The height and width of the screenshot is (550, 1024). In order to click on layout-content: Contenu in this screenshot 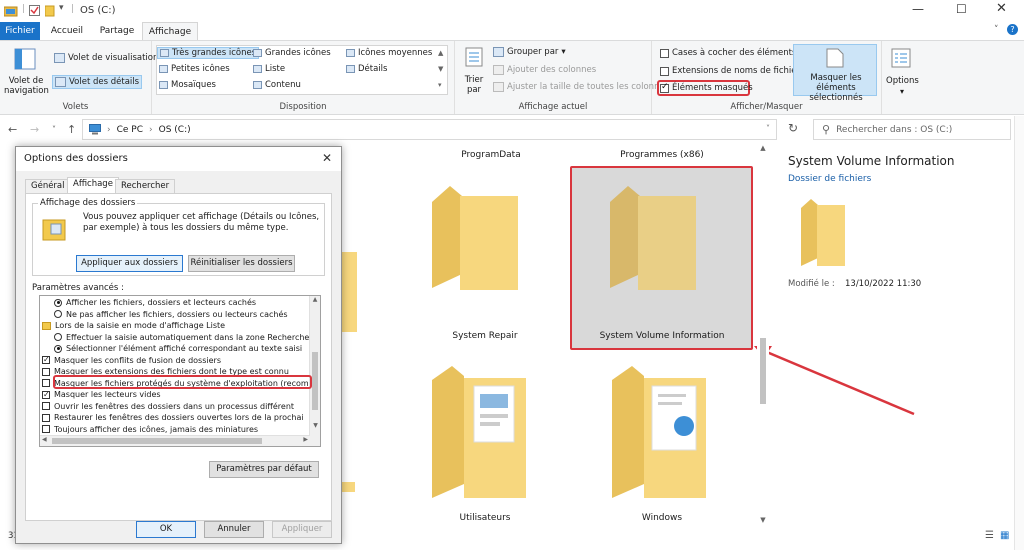, I will do `click(277, 85)`.